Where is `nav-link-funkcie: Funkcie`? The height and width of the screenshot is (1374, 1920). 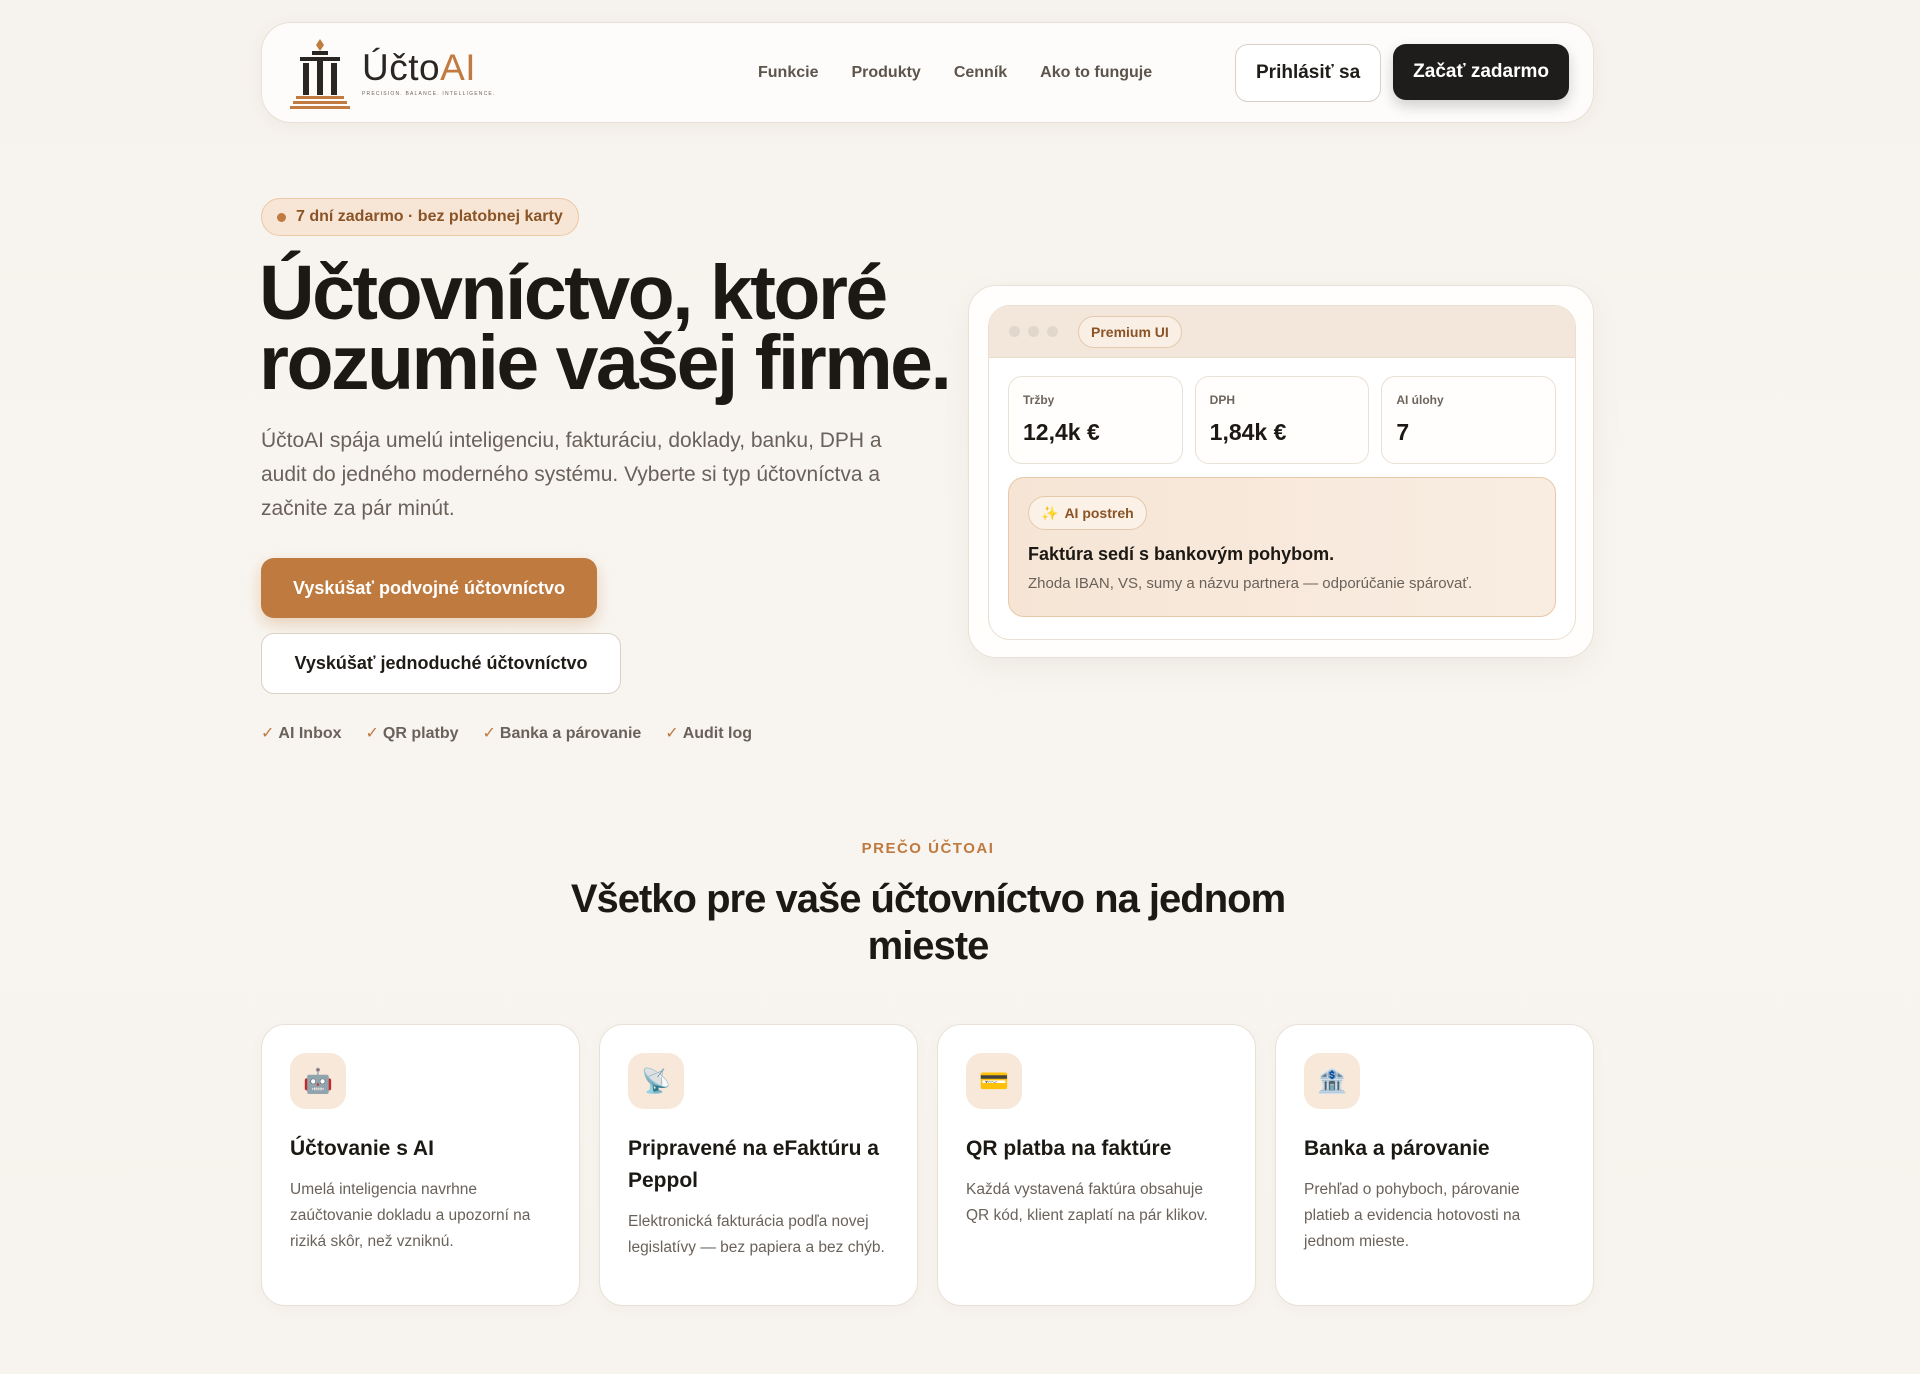
nav-link-funkcie: Funkcie is located at coordinates (788, 73).